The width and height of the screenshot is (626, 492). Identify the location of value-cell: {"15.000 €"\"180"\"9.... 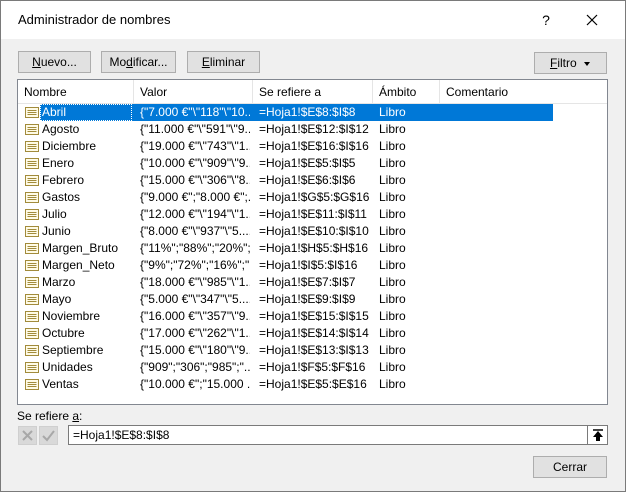
(195, 350).